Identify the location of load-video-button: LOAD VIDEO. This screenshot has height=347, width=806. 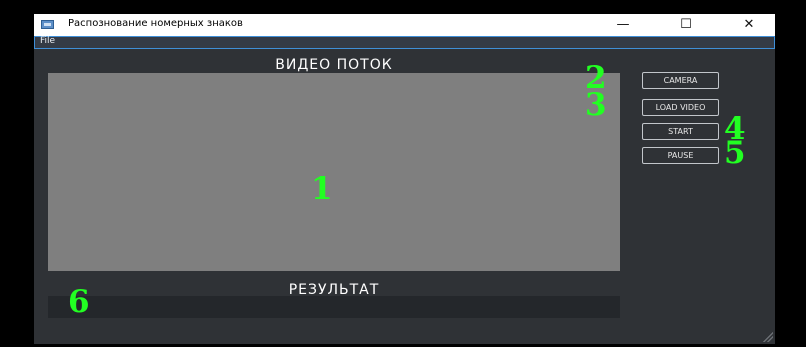
(680, 107).